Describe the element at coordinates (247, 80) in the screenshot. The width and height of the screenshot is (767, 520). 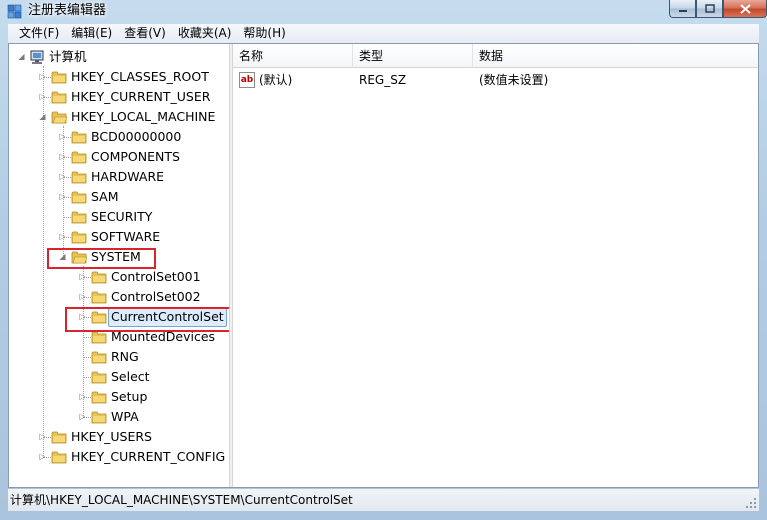
I see `string-value-icon: ab` at that location.